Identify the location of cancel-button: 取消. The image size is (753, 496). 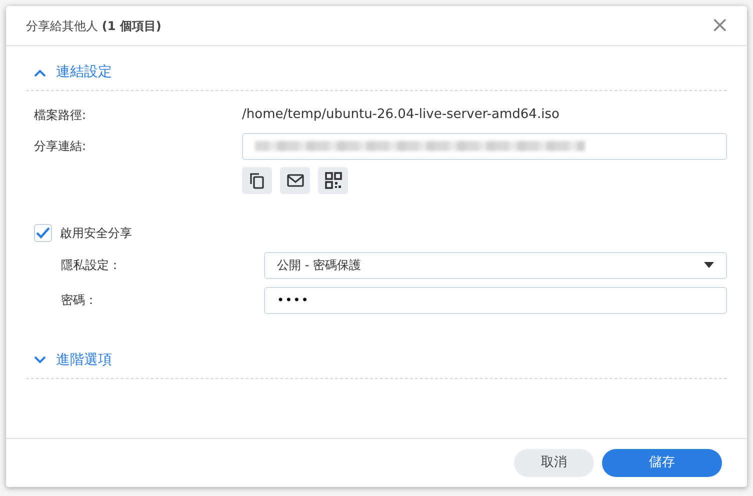
(554, 463).